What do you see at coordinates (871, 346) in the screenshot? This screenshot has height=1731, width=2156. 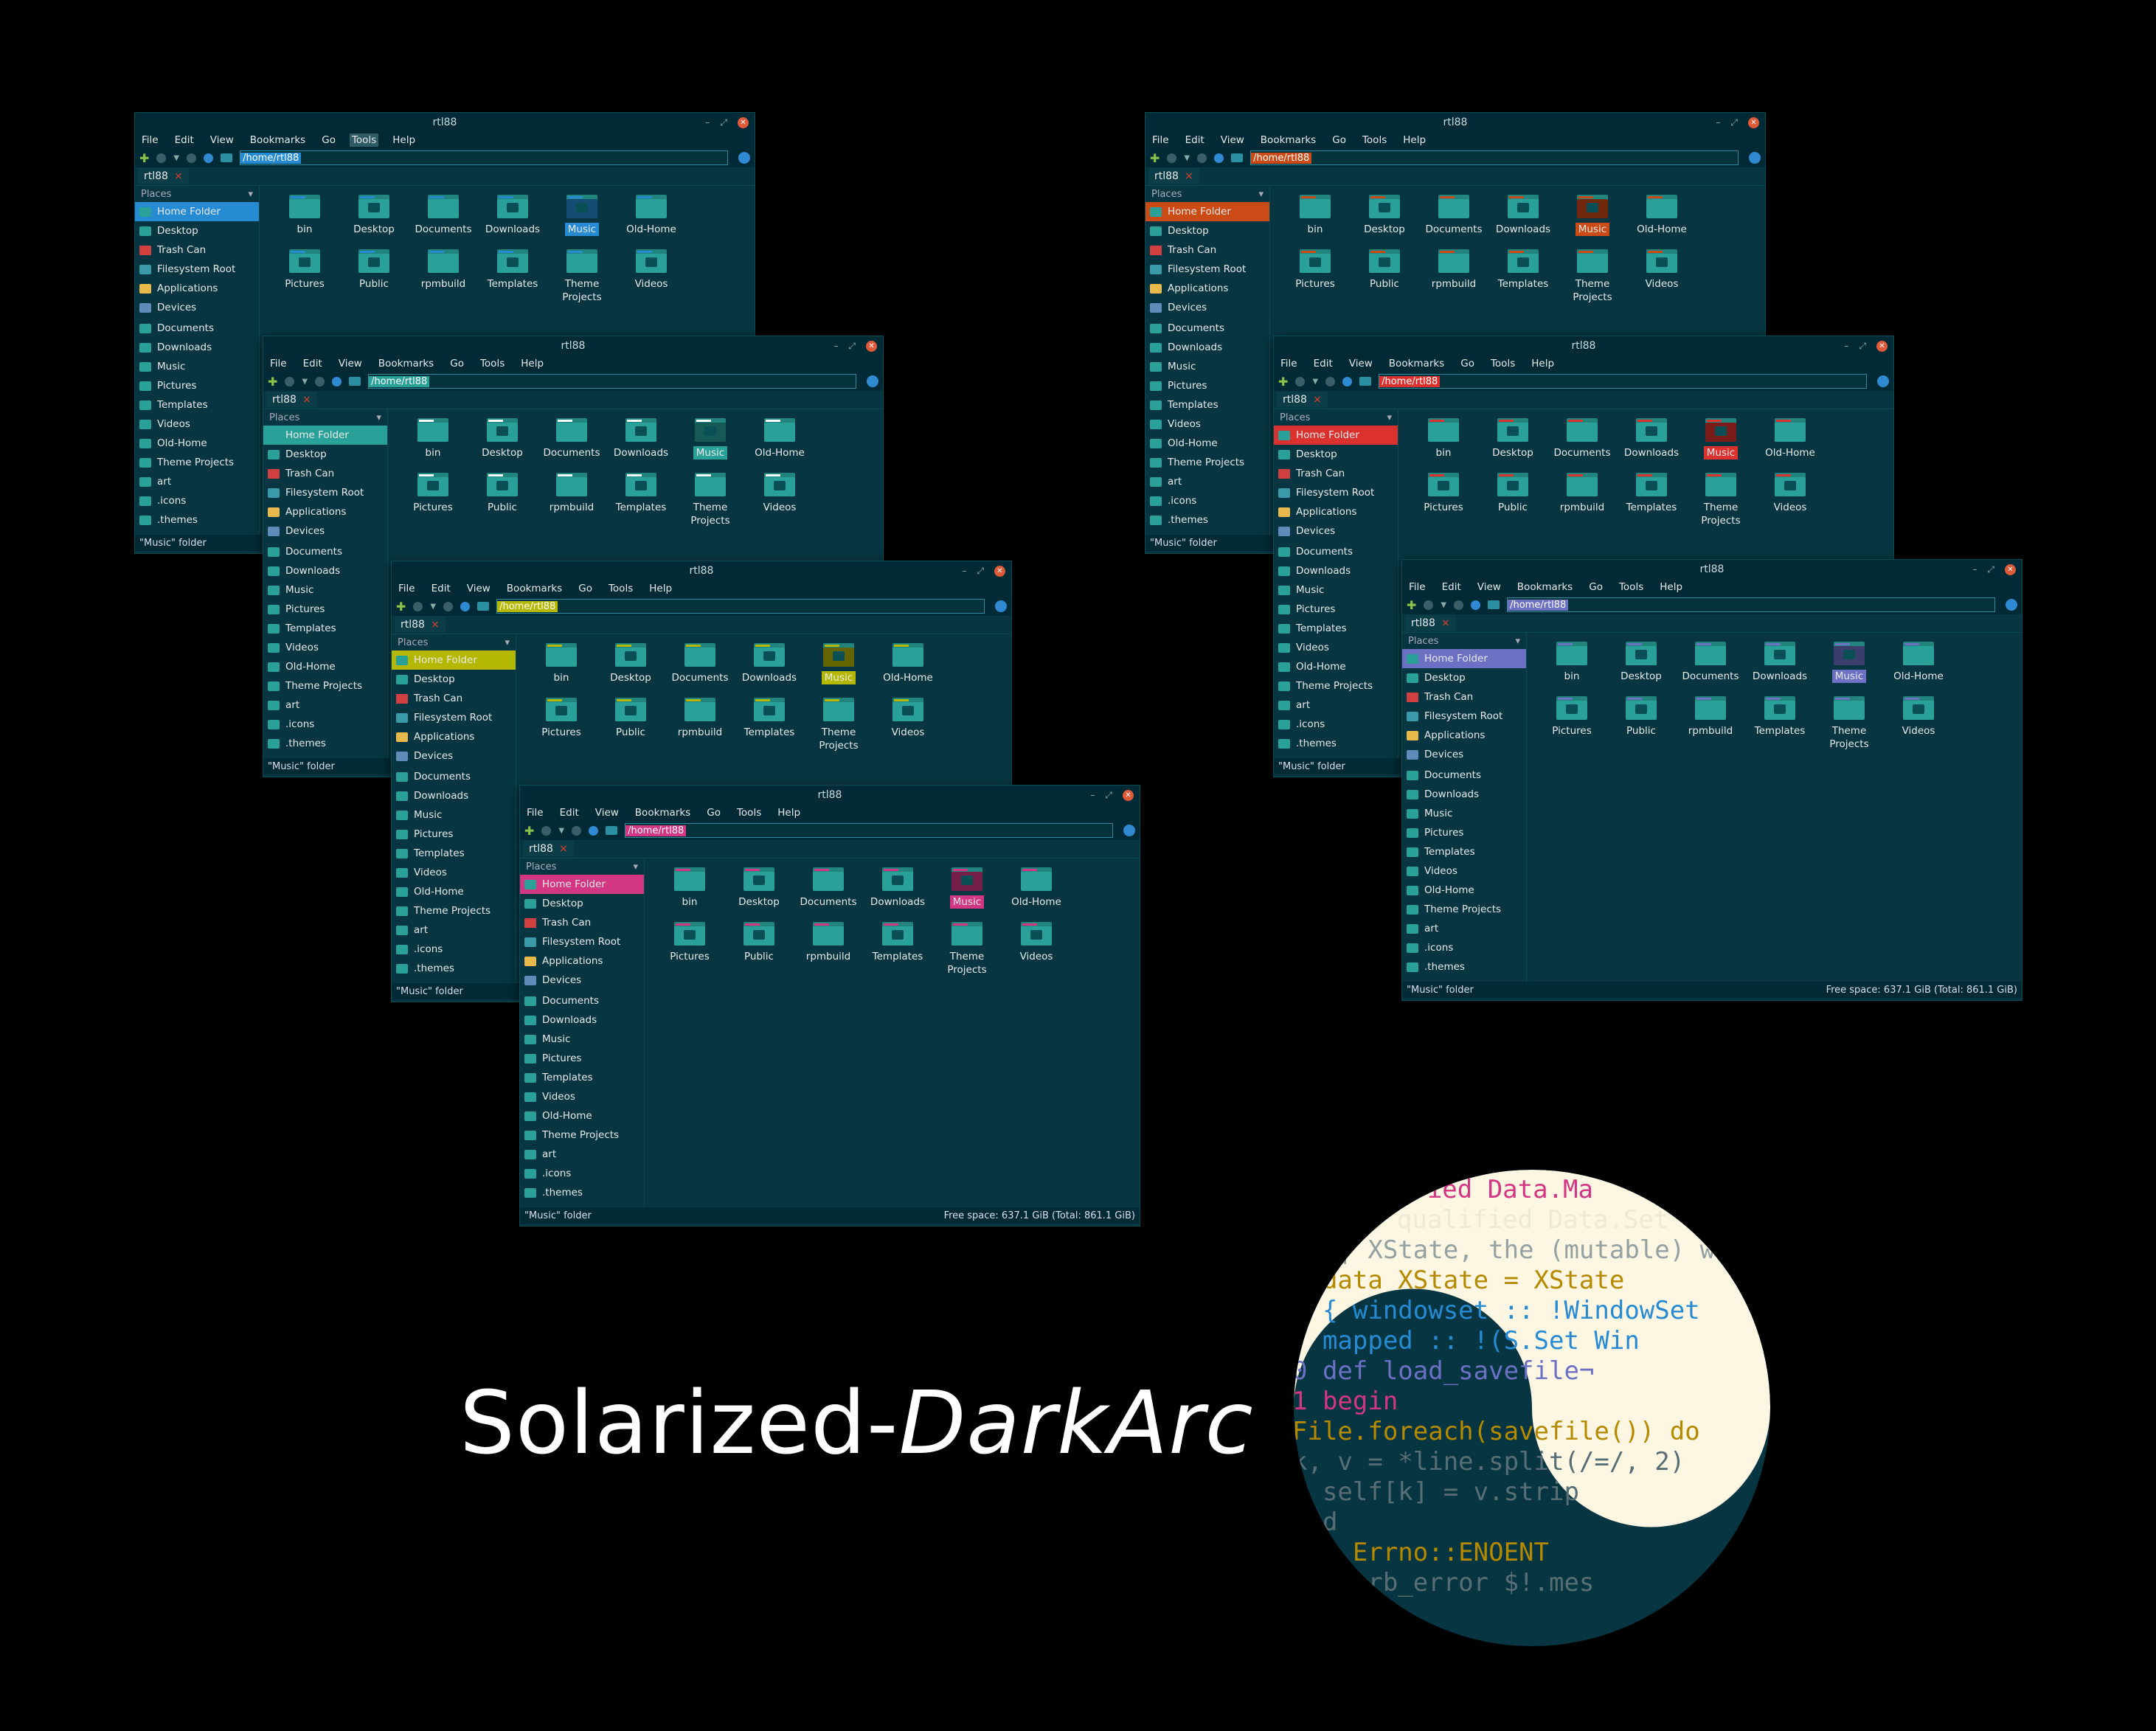 I see `close-icon: ✕` at bounding box center [871, 346].